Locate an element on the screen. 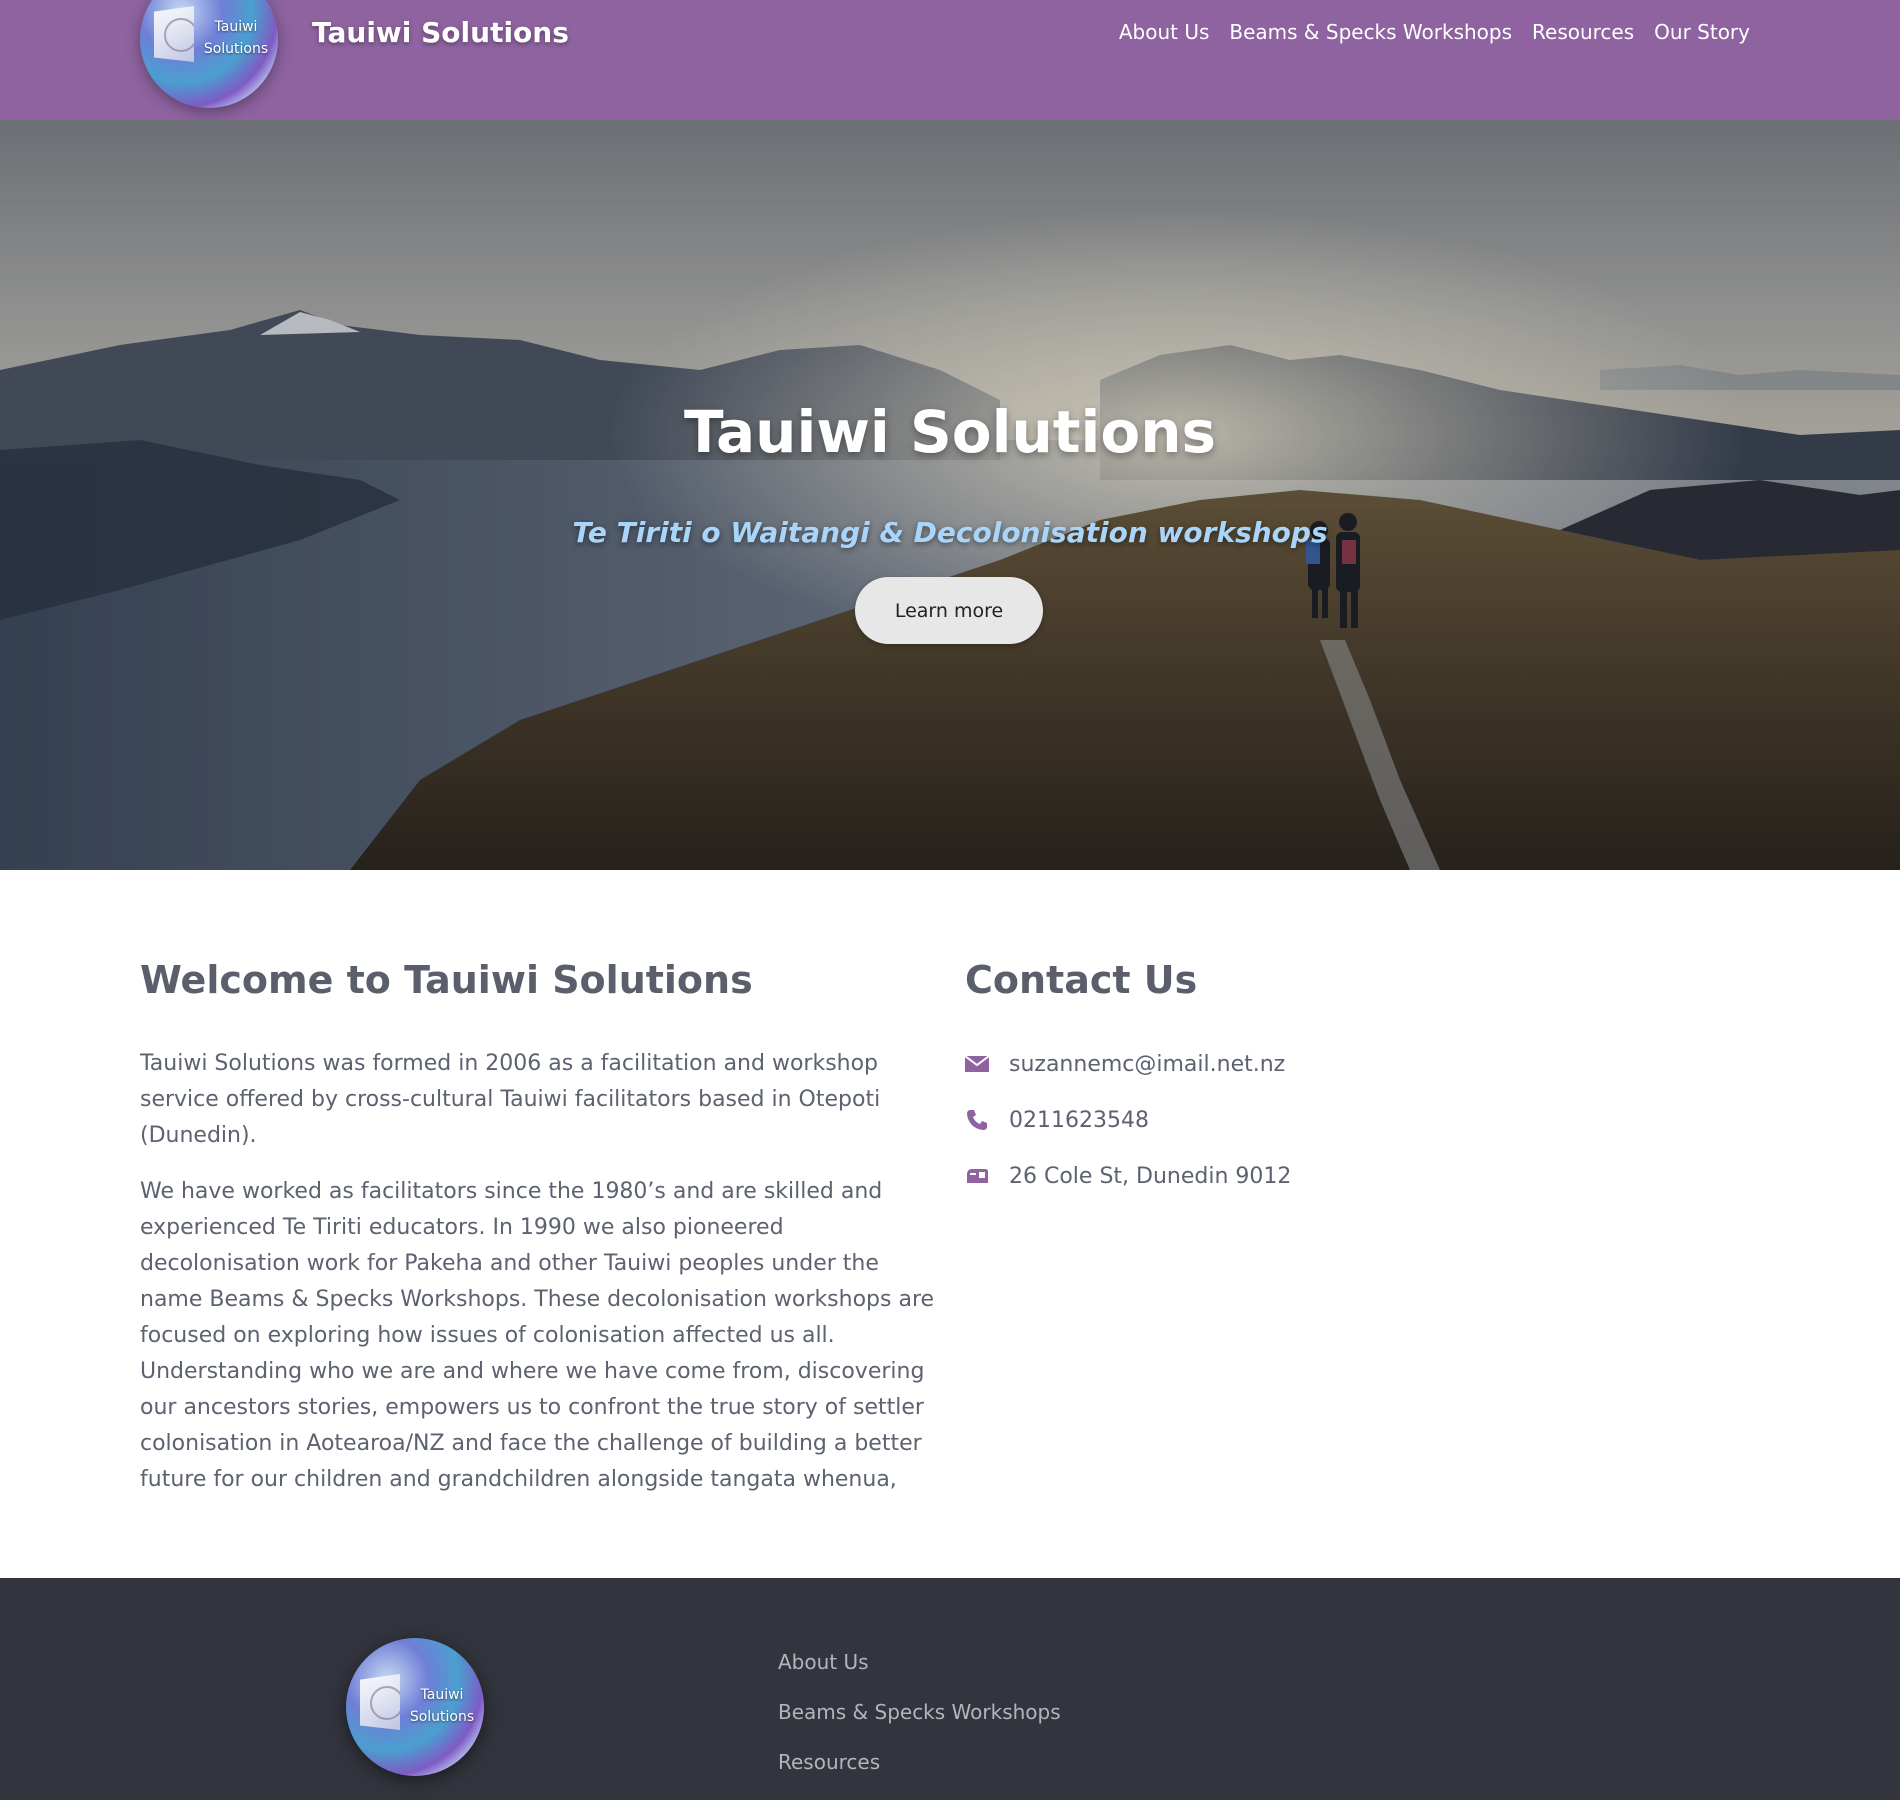 This screenshot has width=1900, height=1800. brand-name: Tauiwi Solutions is located at coordinates (440, 32).